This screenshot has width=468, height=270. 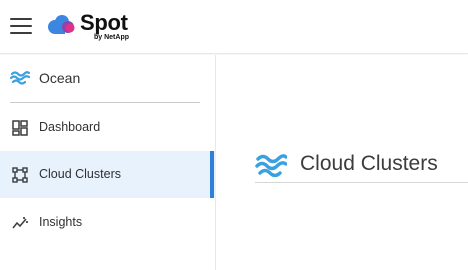 I want to click on cluster-nodes-icon, so click(x=20, y=175).